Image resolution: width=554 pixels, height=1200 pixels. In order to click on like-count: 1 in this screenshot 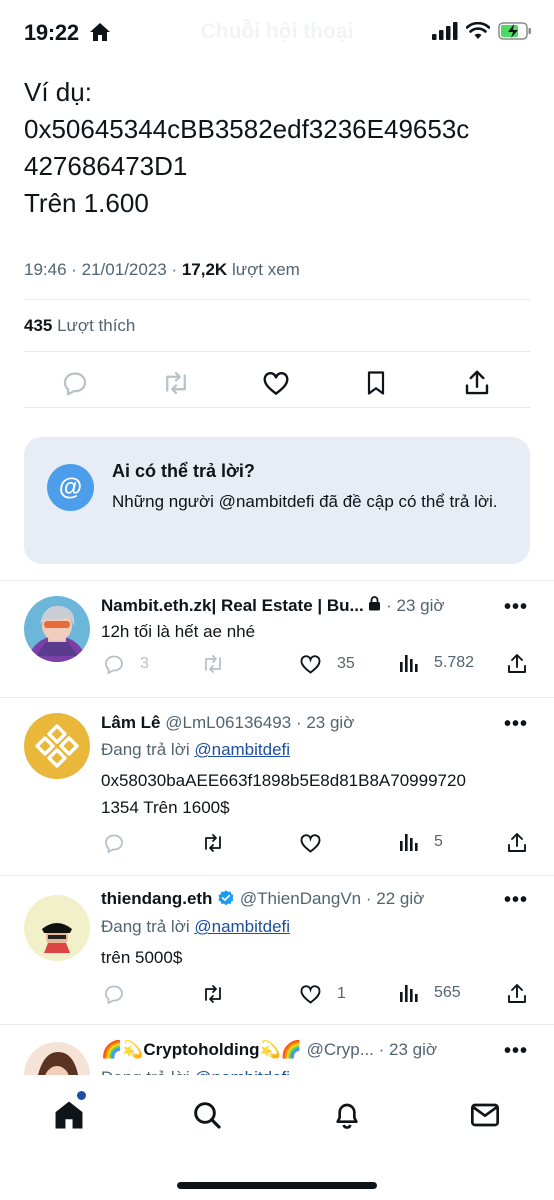, I will do `click(341, 993)`.